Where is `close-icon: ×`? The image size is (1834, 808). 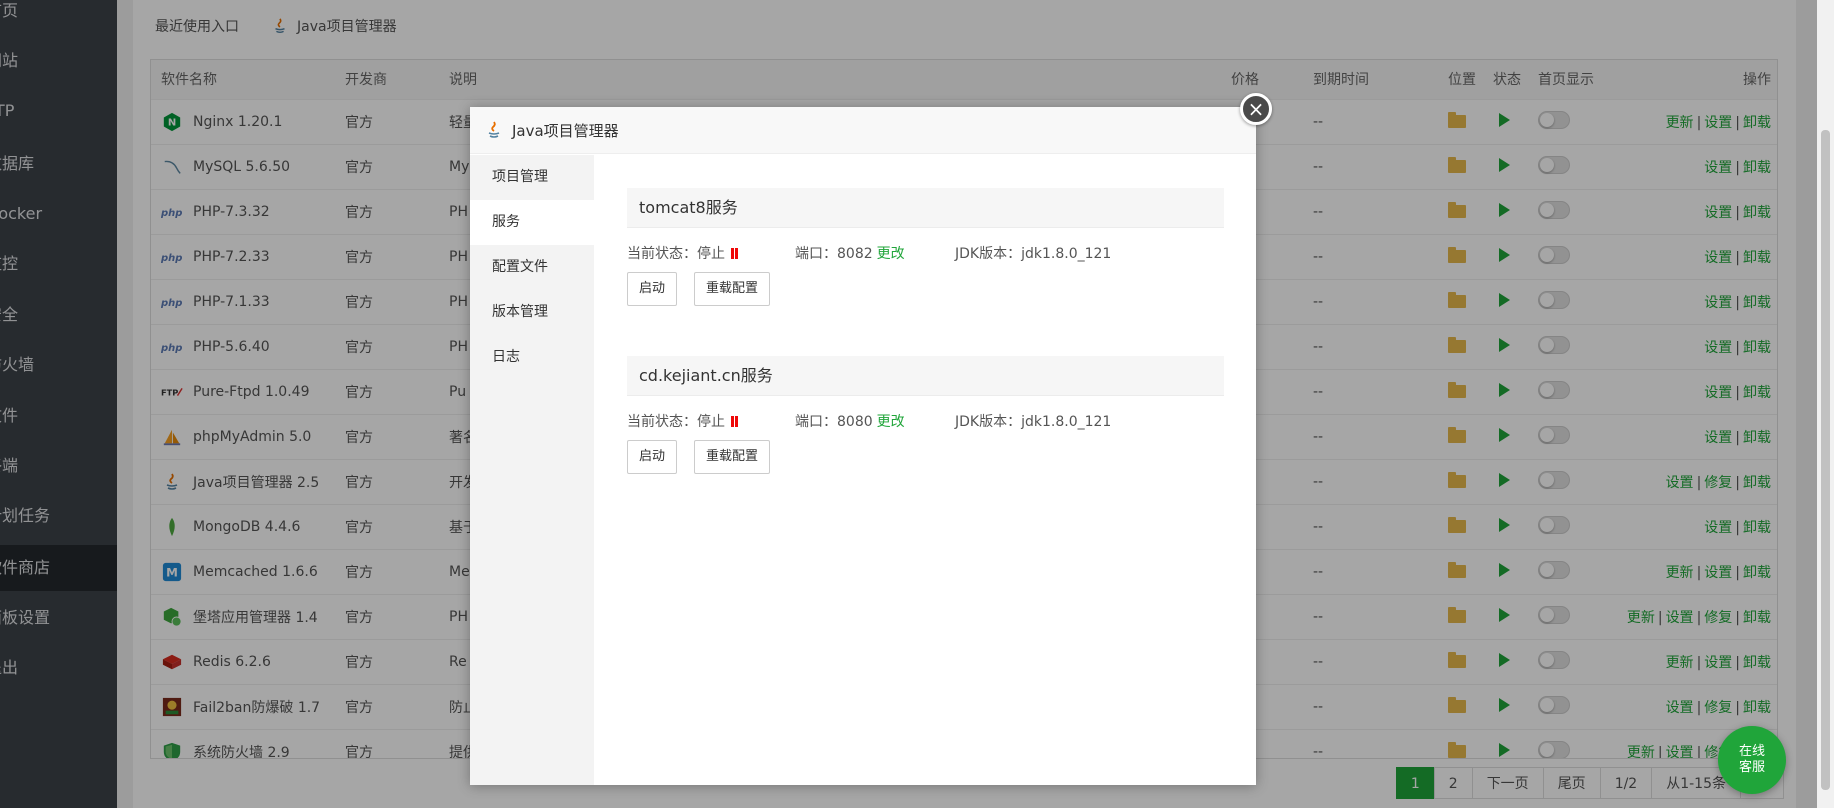
close-icon: × is located at coordinates (1256, 109).